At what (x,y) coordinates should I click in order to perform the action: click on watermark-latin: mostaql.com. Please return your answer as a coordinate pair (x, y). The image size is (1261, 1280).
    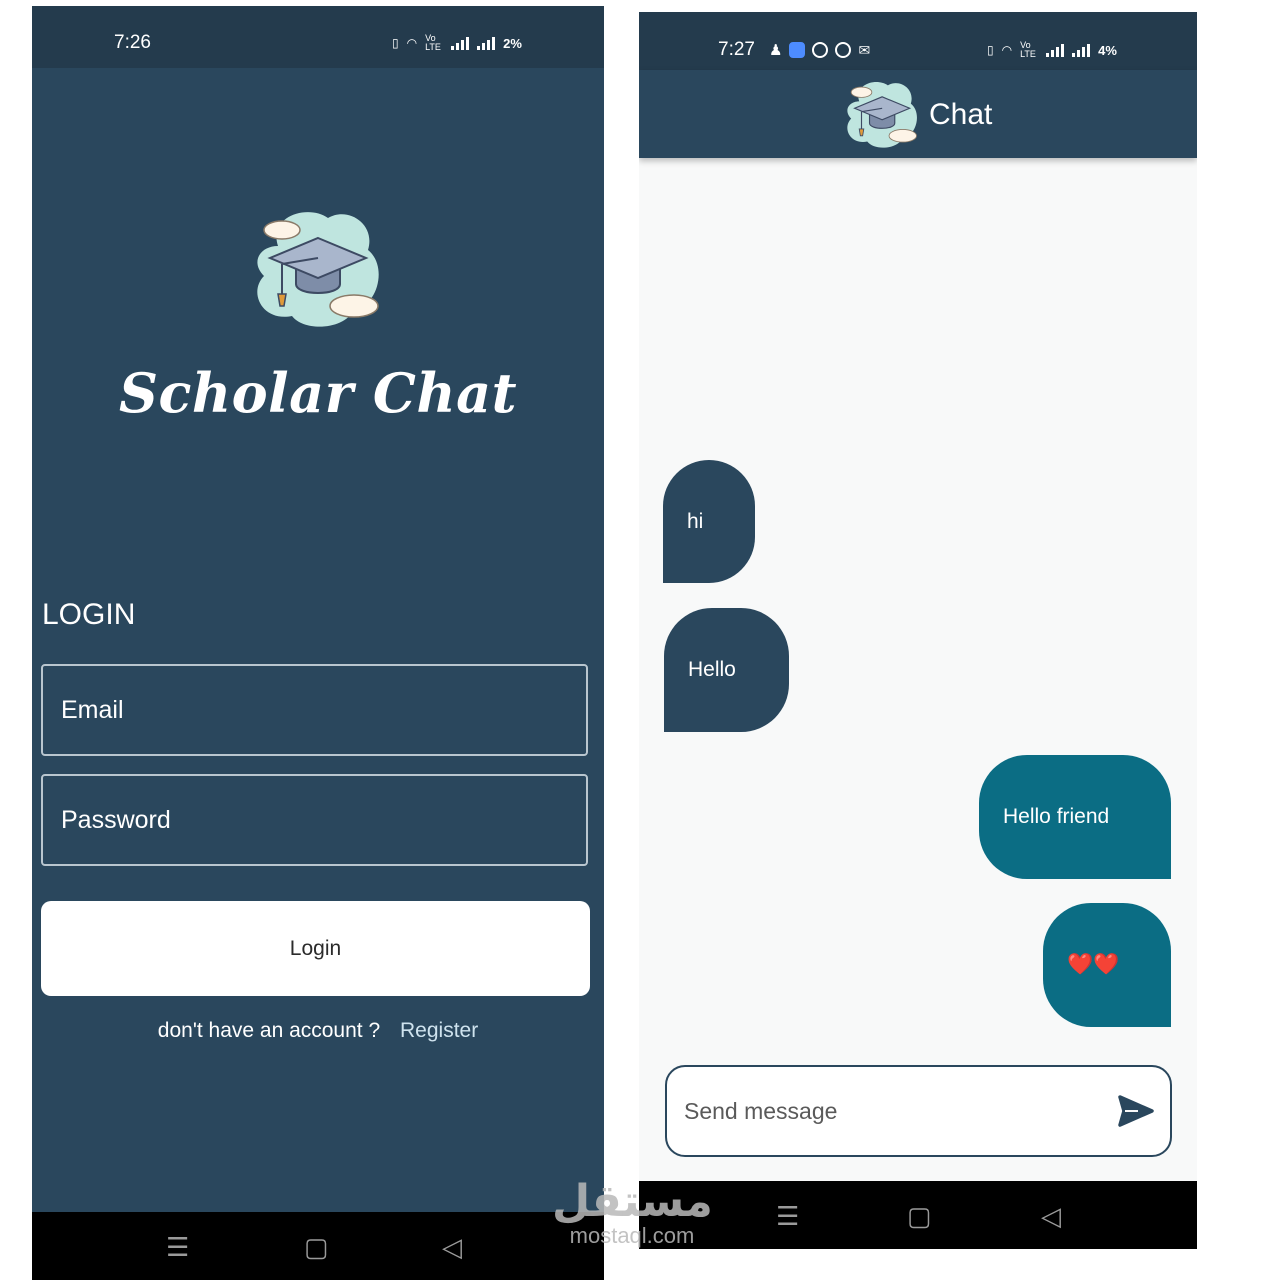
    Looking at the image, I should click on (632, 1235).